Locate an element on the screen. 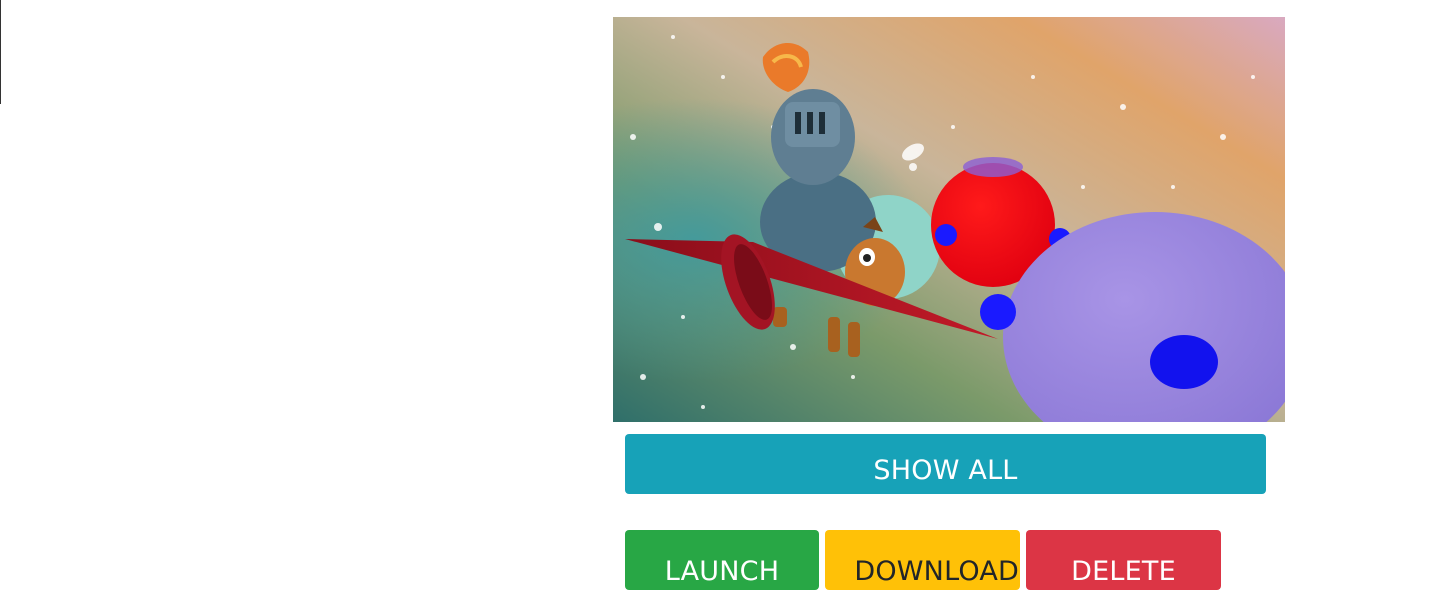  delete-label: DELETE is located at coordinates (1123, 571).